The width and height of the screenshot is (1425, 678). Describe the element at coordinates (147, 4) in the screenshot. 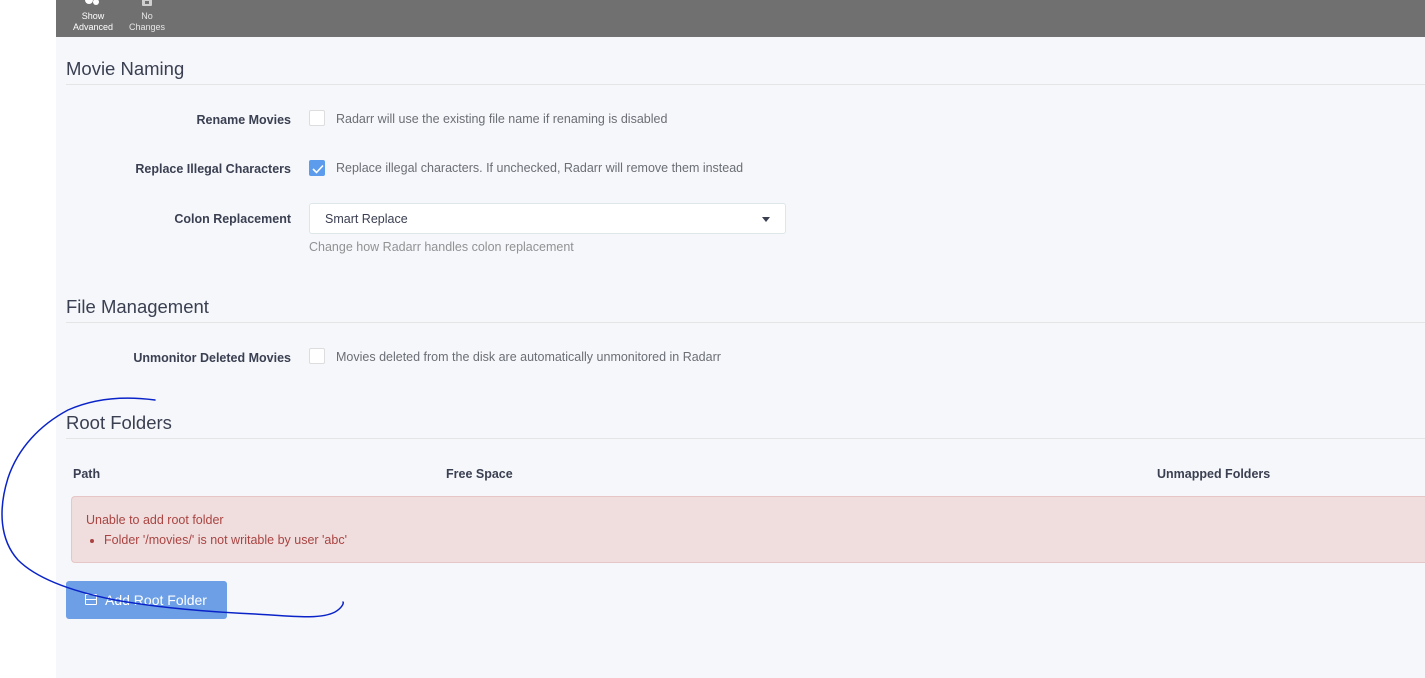

I see `save-icon` at that location.